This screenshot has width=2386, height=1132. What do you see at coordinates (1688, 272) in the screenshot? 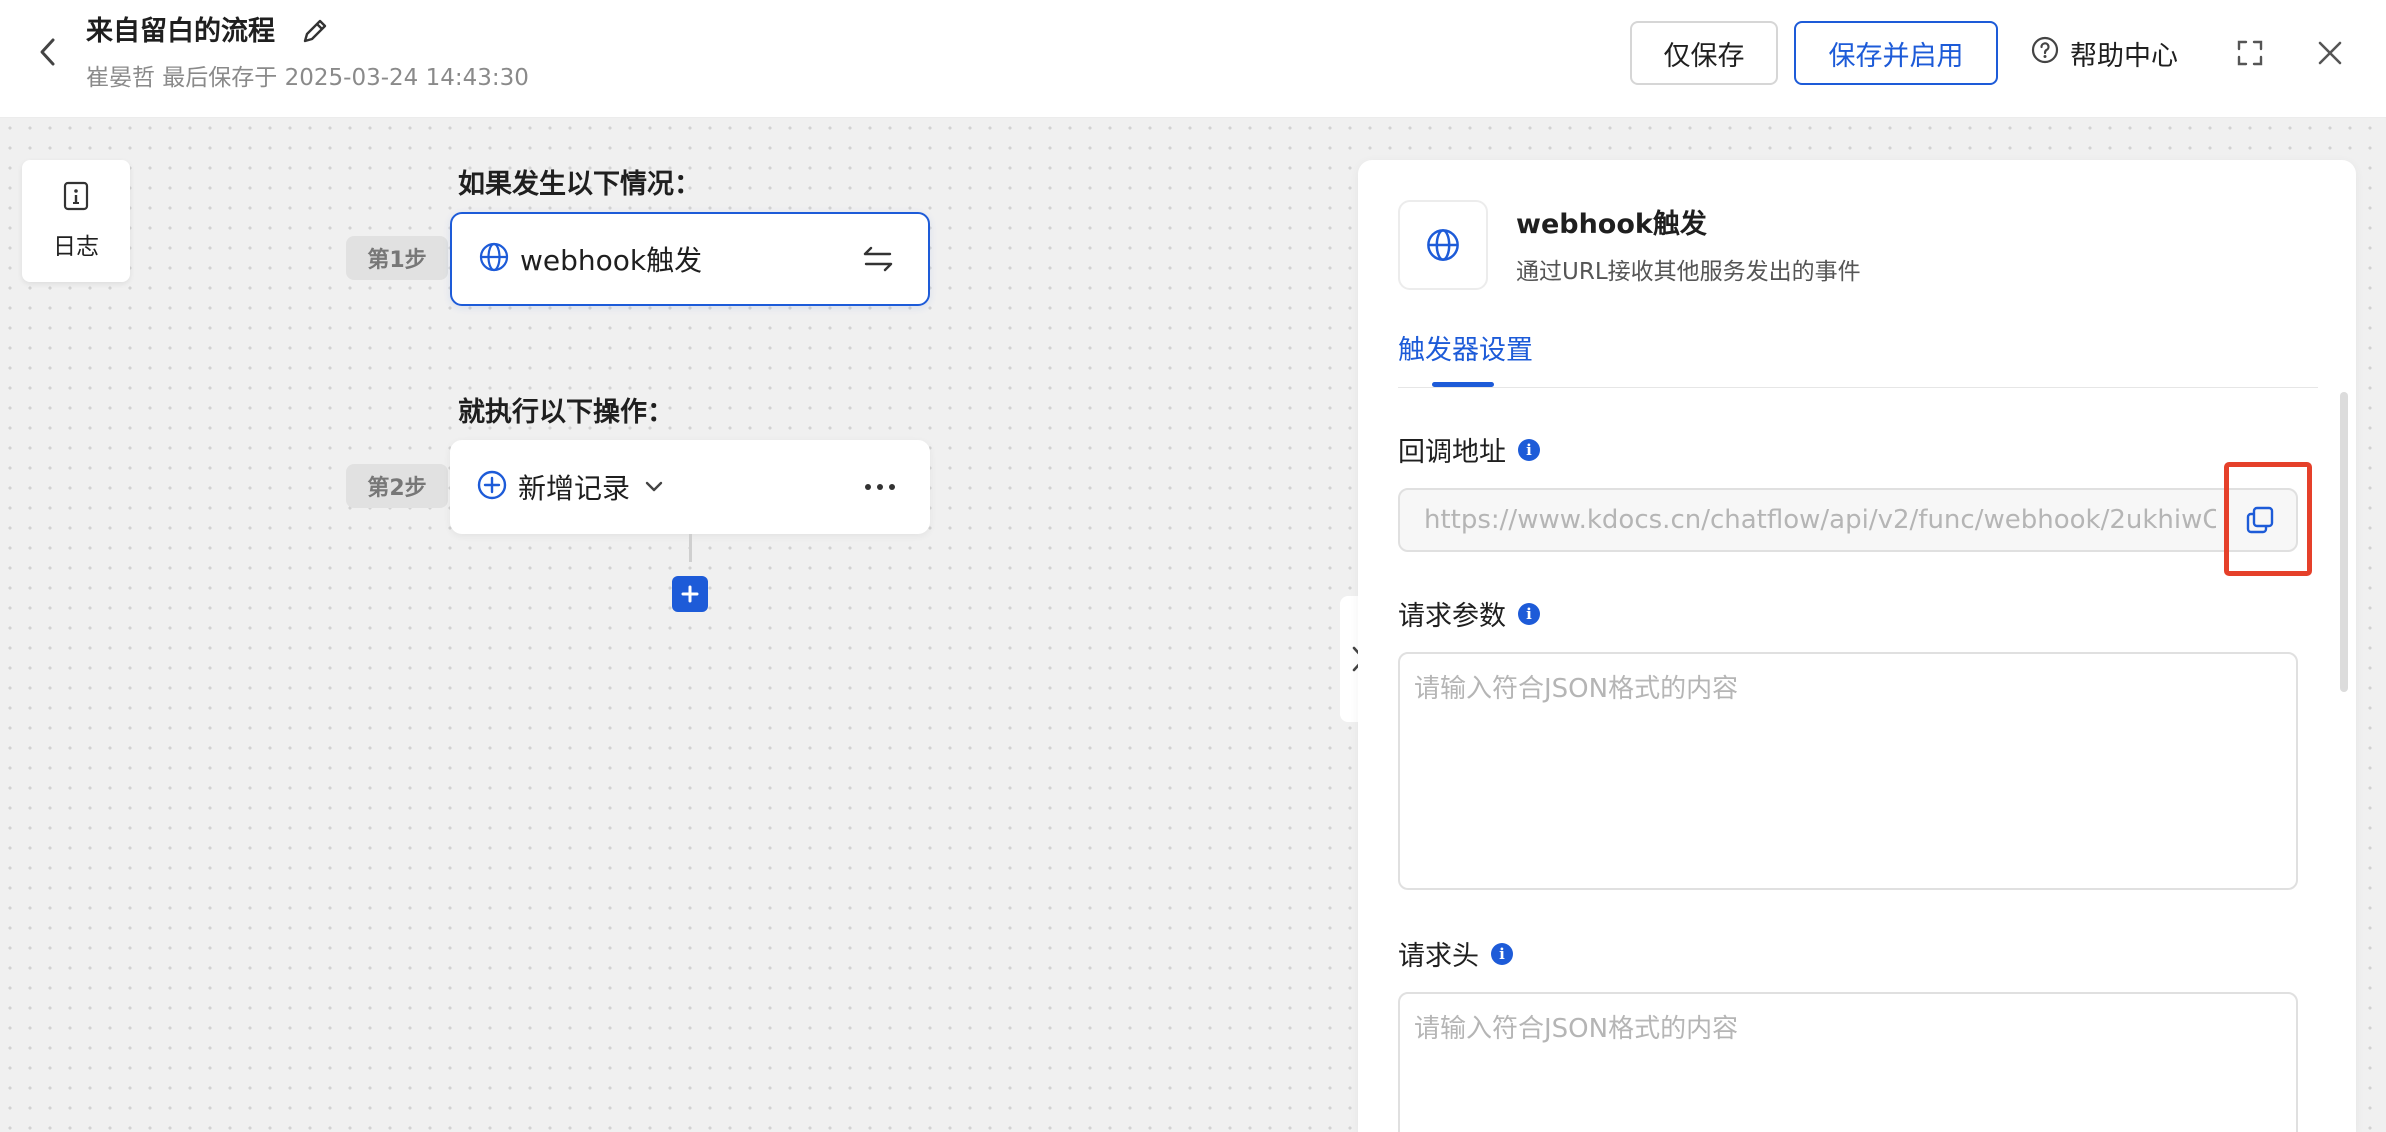
I see `panel-description: 通过URL接收其他服务发出的事件` at bounding box center [1688, 272].